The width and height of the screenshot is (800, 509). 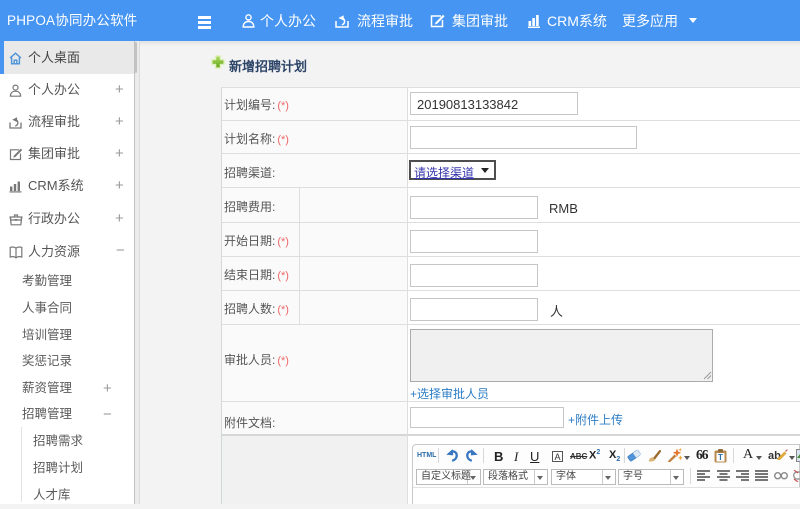 I want to click on svg-text: T, so click(x=720, y=457).